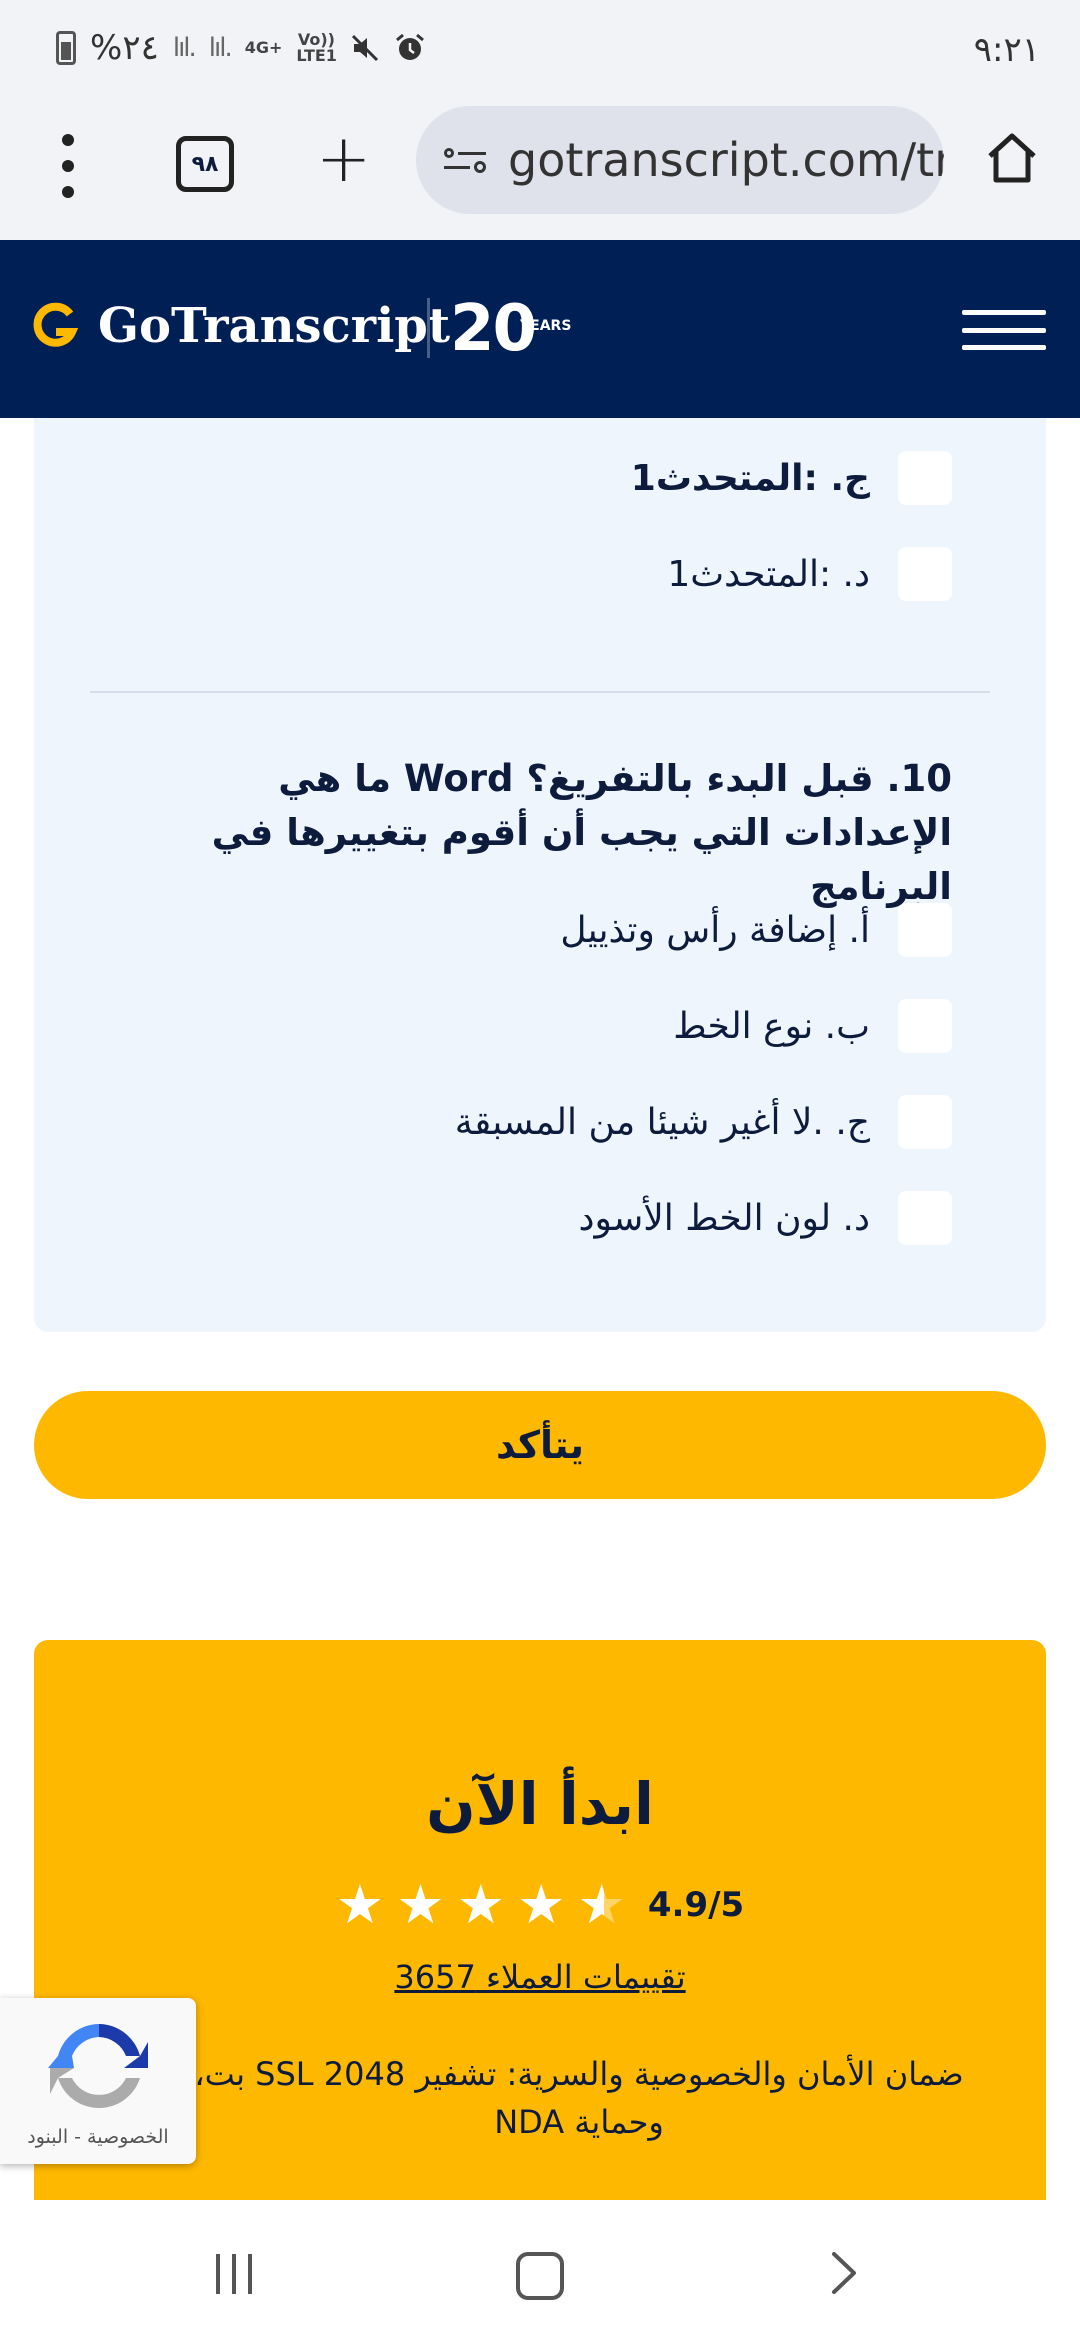  I want to click on tabs-button: ٩٨, so click(205, 164).